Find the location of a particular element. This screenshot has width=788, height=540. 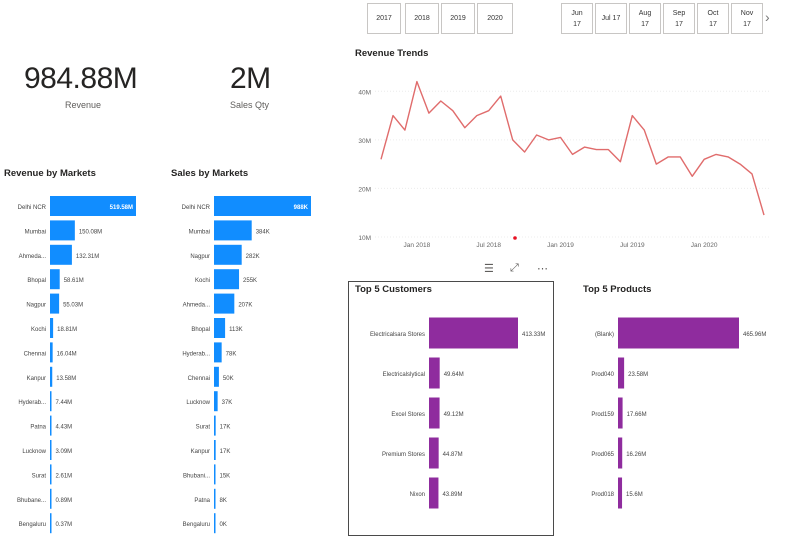

x-tick-label: Jul 2019 is located at coordinates (632, 245).